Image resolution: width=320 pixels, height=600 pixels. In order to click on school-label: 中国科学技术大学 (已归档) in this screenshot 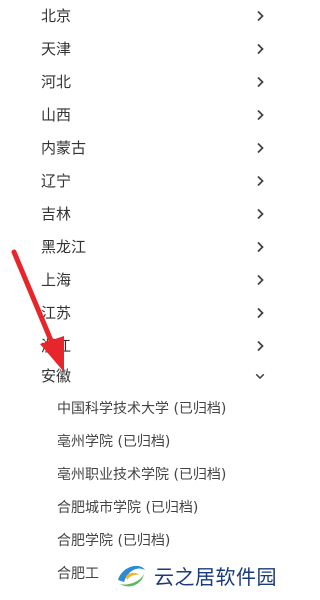, I will do `click(142, 409)`.